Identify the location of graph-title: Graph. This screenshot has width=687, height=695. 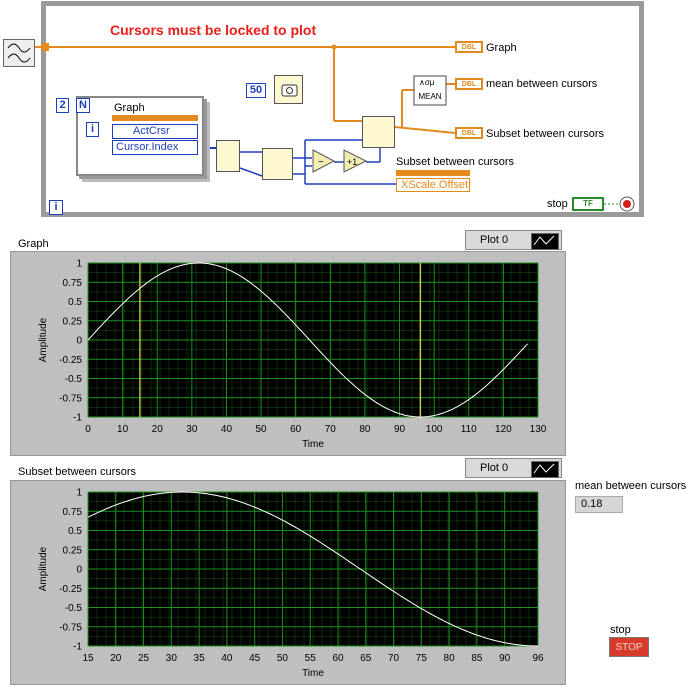
(33, 244).